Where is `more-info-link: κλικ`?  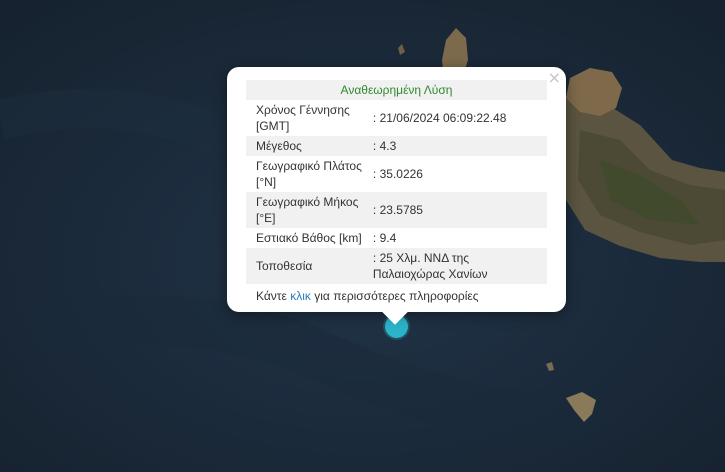
more-info-link: κλικ is located at coordinates (300, 296).